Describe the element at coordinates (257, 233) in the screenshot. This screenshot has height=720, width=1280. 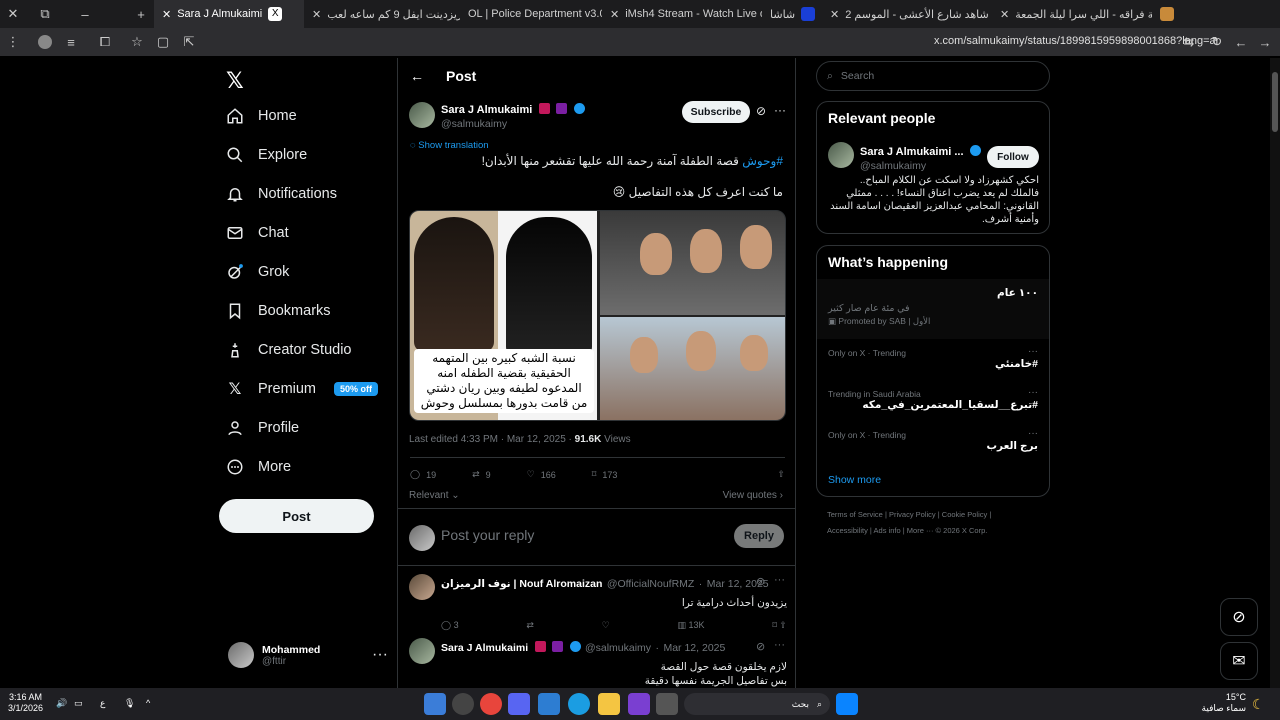
I see `nav-chat: Chat` at that location.